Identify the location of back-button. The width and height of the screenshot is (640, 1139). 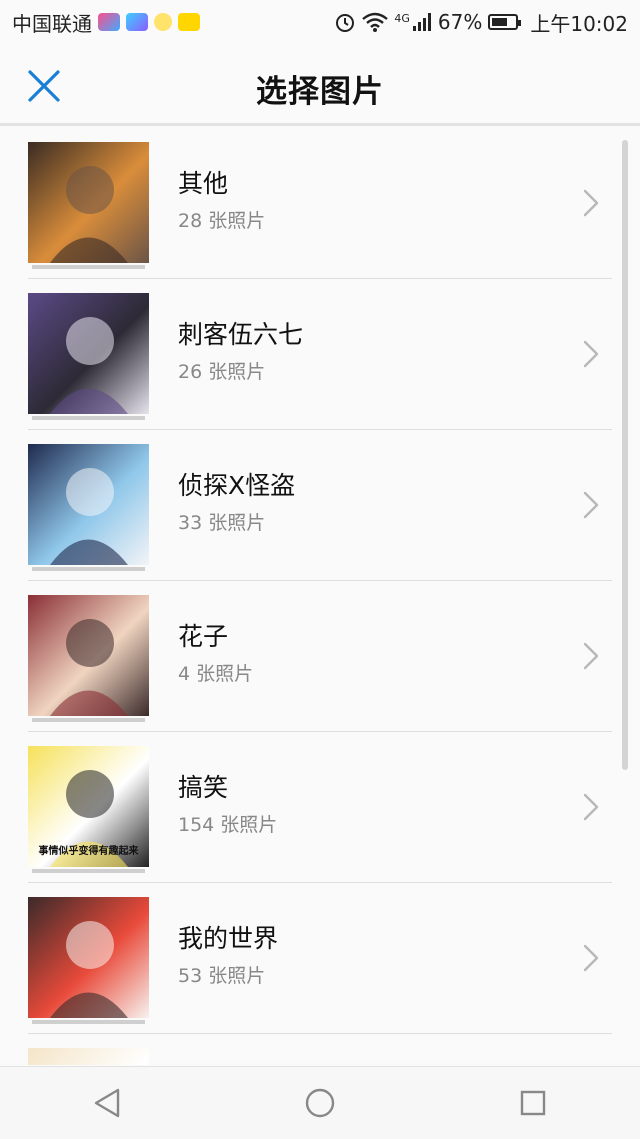
(107, 1103).